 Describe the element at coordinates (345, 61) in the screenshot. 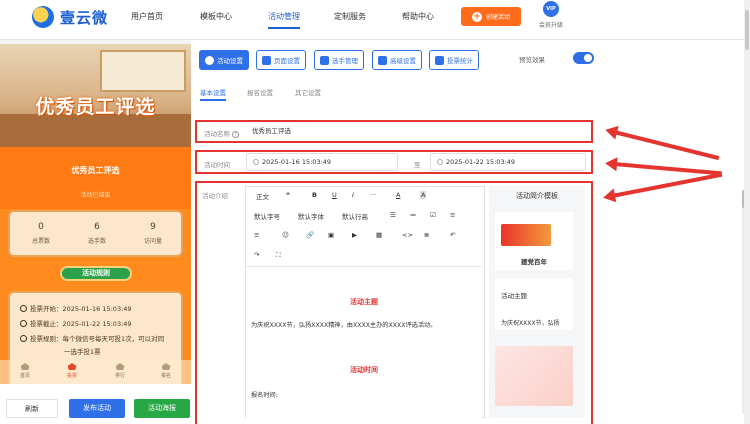

I see `button-label: 选手管理` at that location.